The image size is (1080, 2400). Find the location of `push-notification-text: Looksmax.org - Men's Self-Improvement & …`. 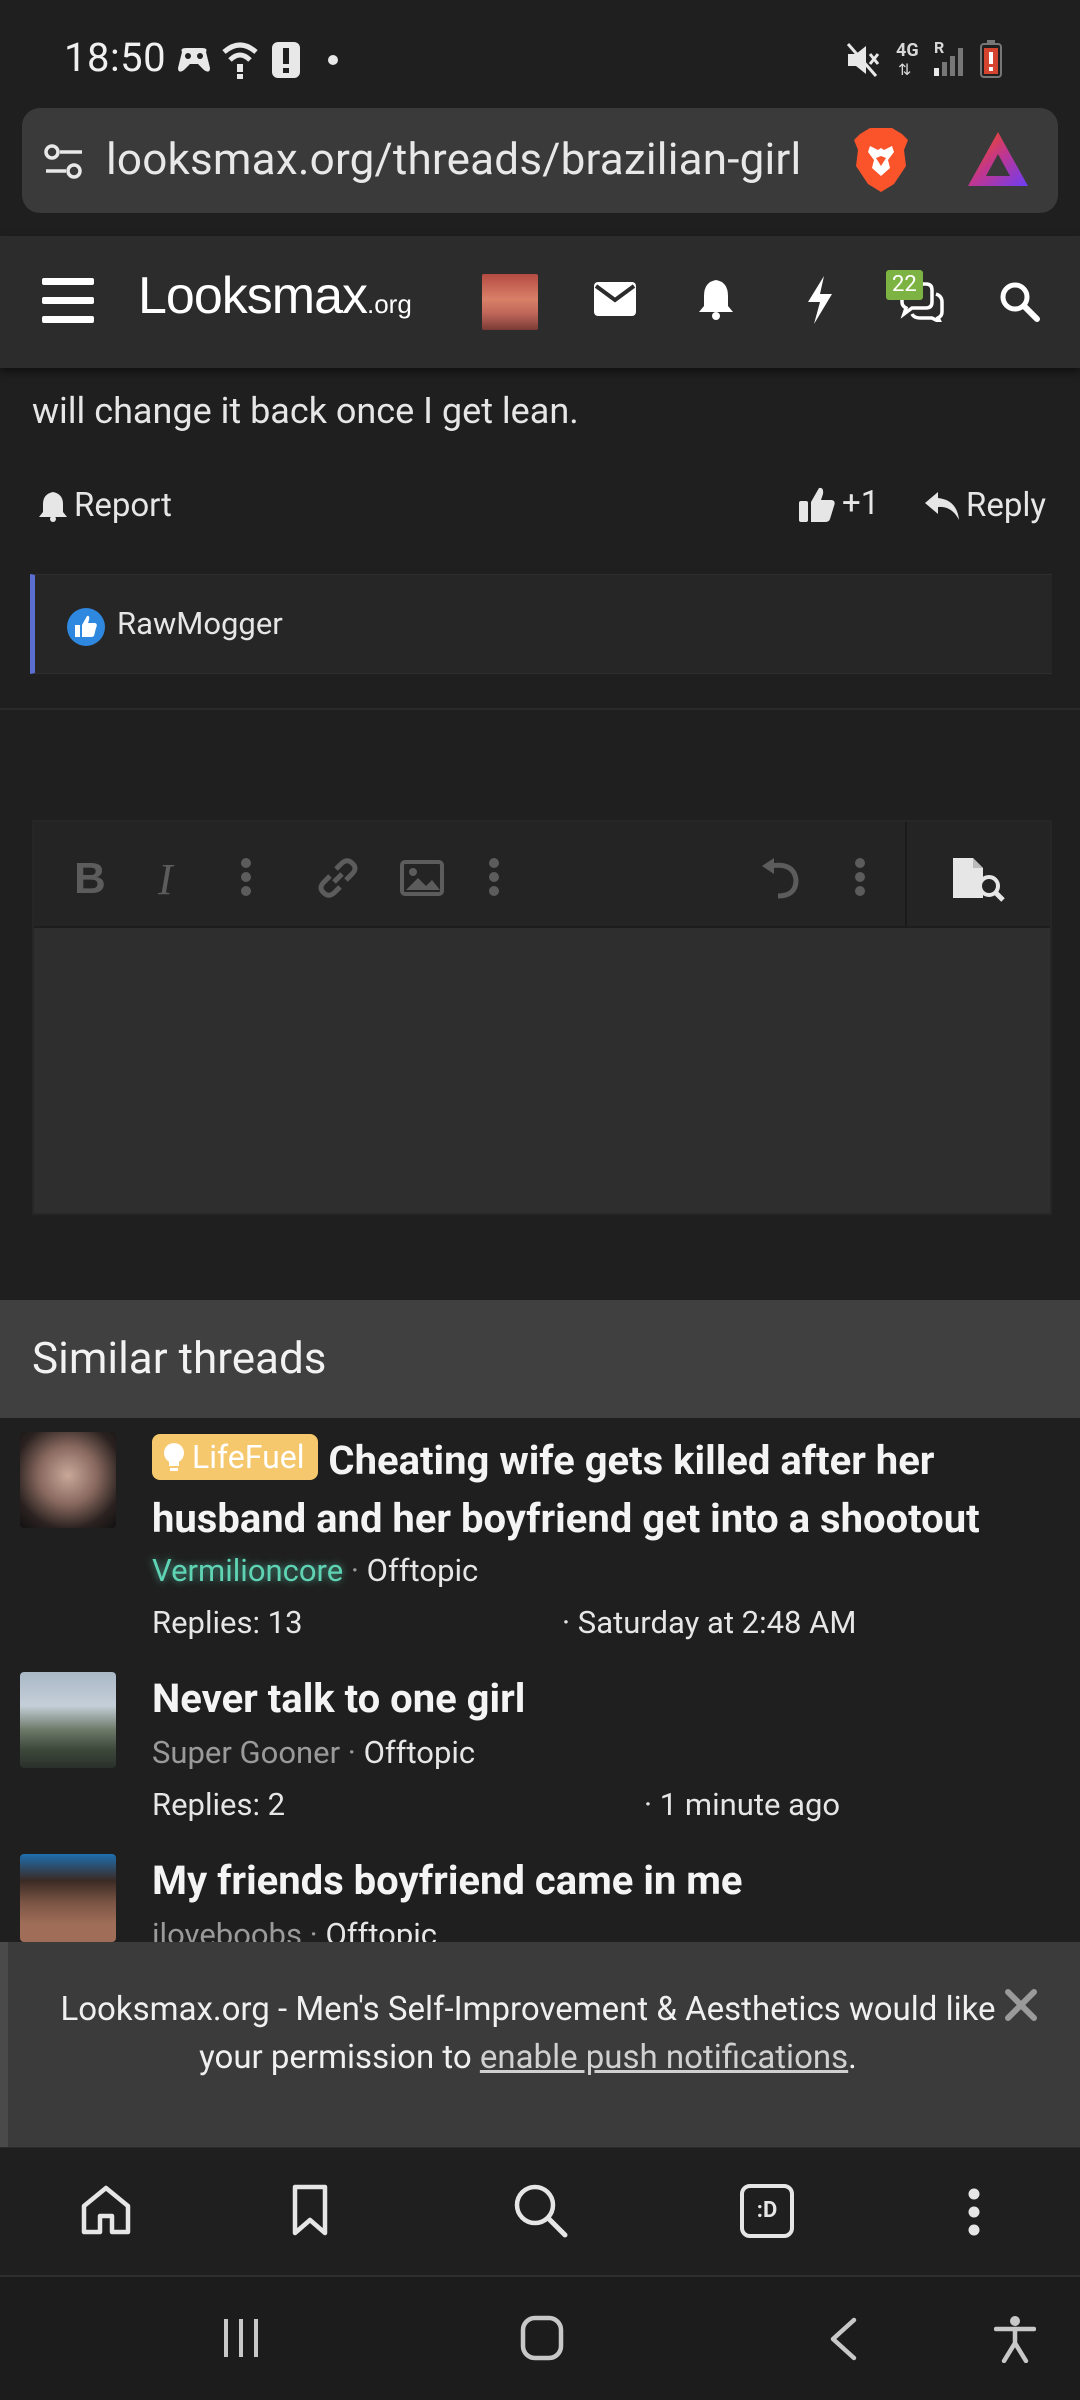

push-notification-text: Looksmax.org - Men's Self-Improvement & … is located at coordinates (528, 2034).